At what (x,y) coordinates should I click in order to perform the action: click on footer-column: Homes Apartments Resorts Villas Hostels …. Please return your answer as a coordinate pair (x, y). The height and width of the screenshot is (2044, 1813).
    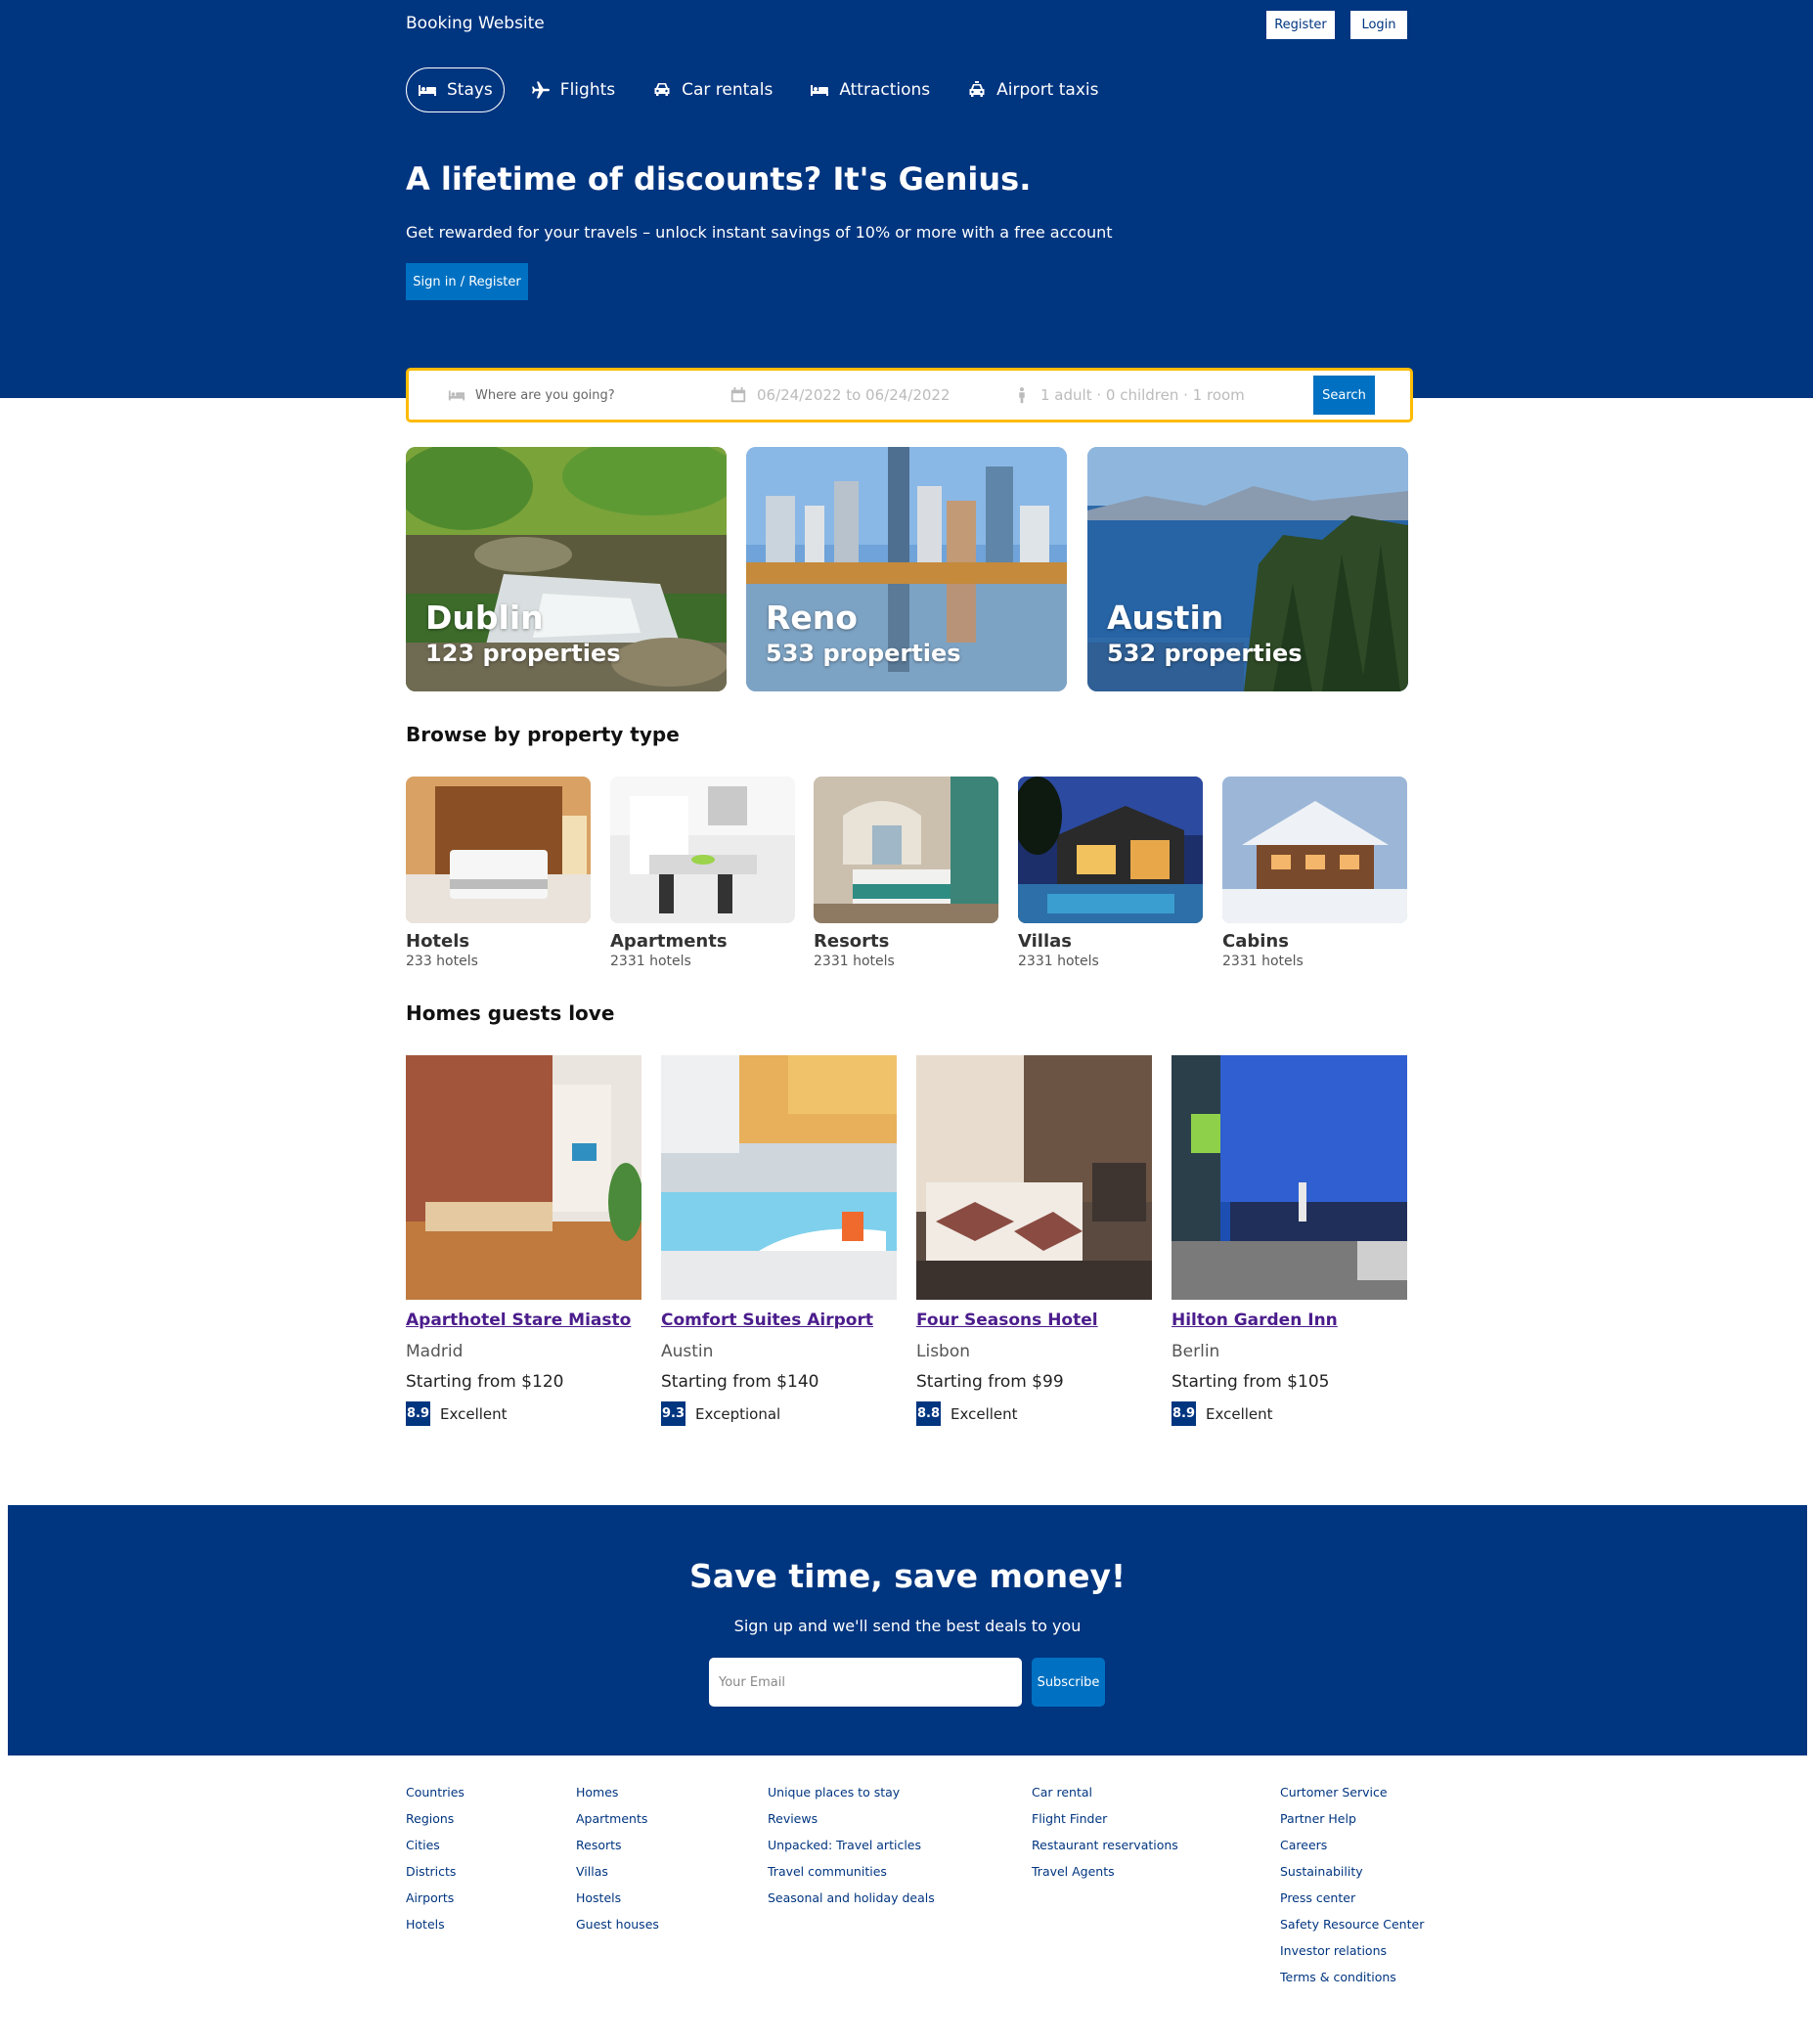
    Looking at the image, I should click on (617, 1858).